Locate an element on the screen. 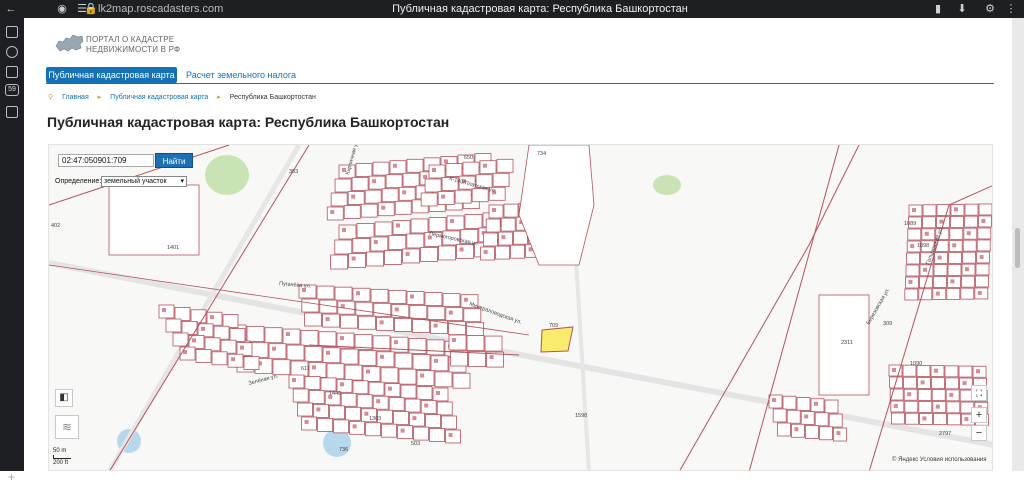 The height and width of the screenshot is (484, 1024). menu-icon: ⋮ is located at coordinates (1011, 9).